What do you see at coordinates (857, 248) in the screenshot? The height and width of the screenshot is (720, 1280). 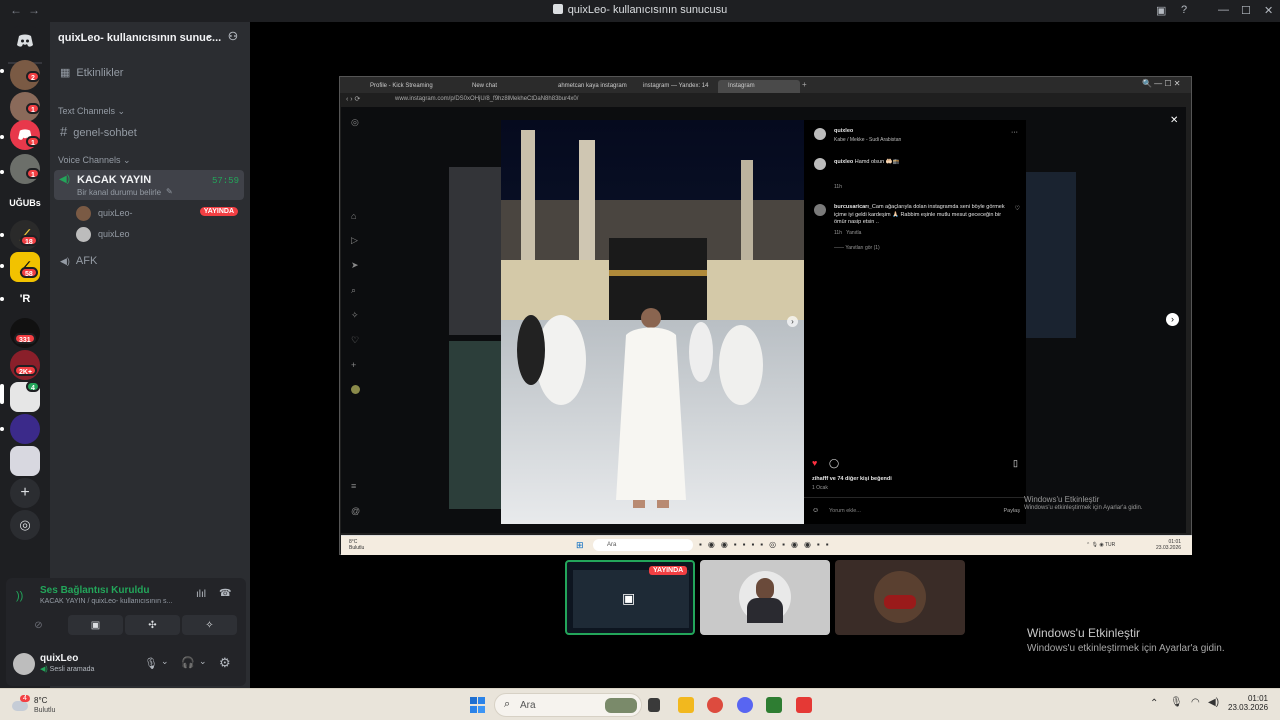 I see `view-replies: —— Yanıtları gör (1)` at bounding box center [857, 248].